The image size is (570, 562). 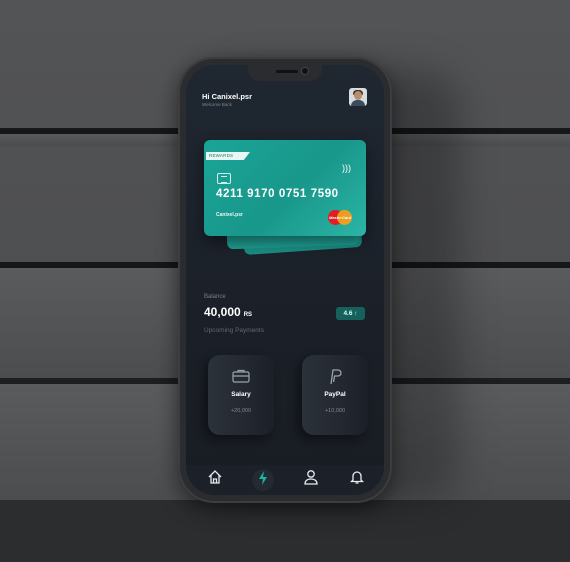 What do you see at coordinates (224, 178) in the screenshot?
I see `chip-icon` at bounding box center [224, 178].